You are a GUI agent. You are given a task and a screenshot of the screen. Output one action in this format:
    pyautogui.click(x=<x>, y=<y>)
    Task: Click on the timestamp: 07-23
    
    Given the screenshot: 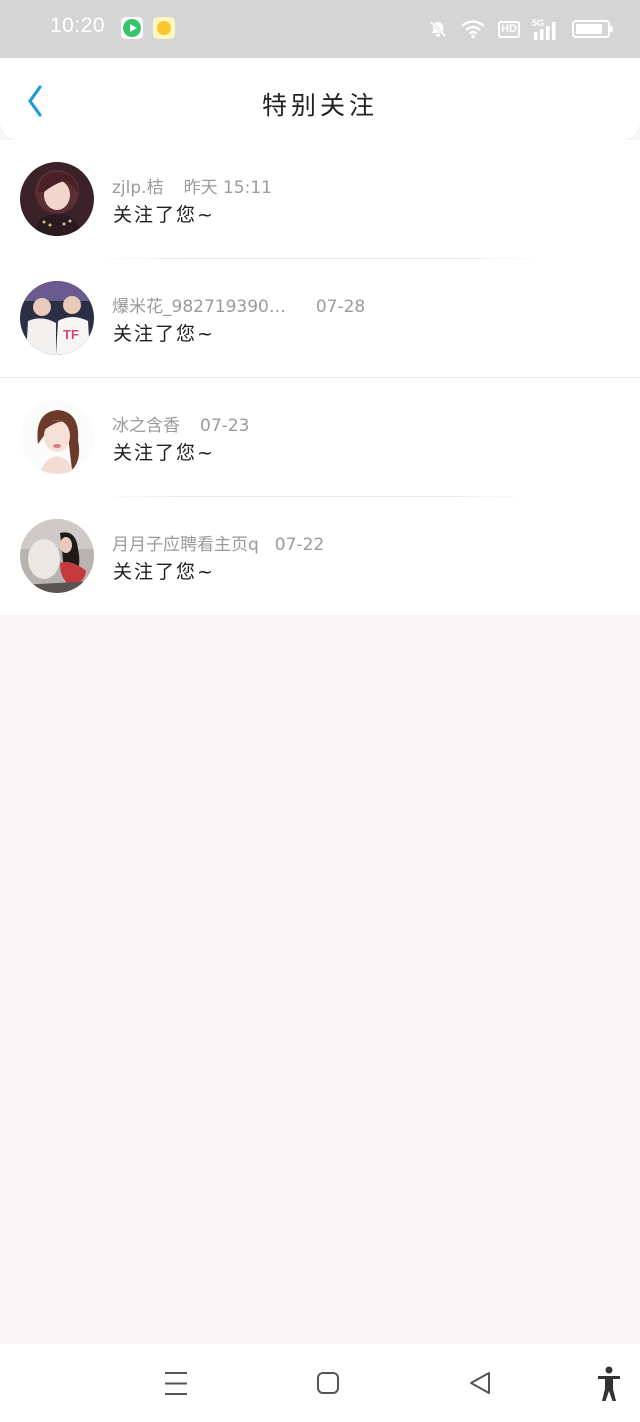 What is the action you would take?
    pyautogui.click(x=225, y=426)
    